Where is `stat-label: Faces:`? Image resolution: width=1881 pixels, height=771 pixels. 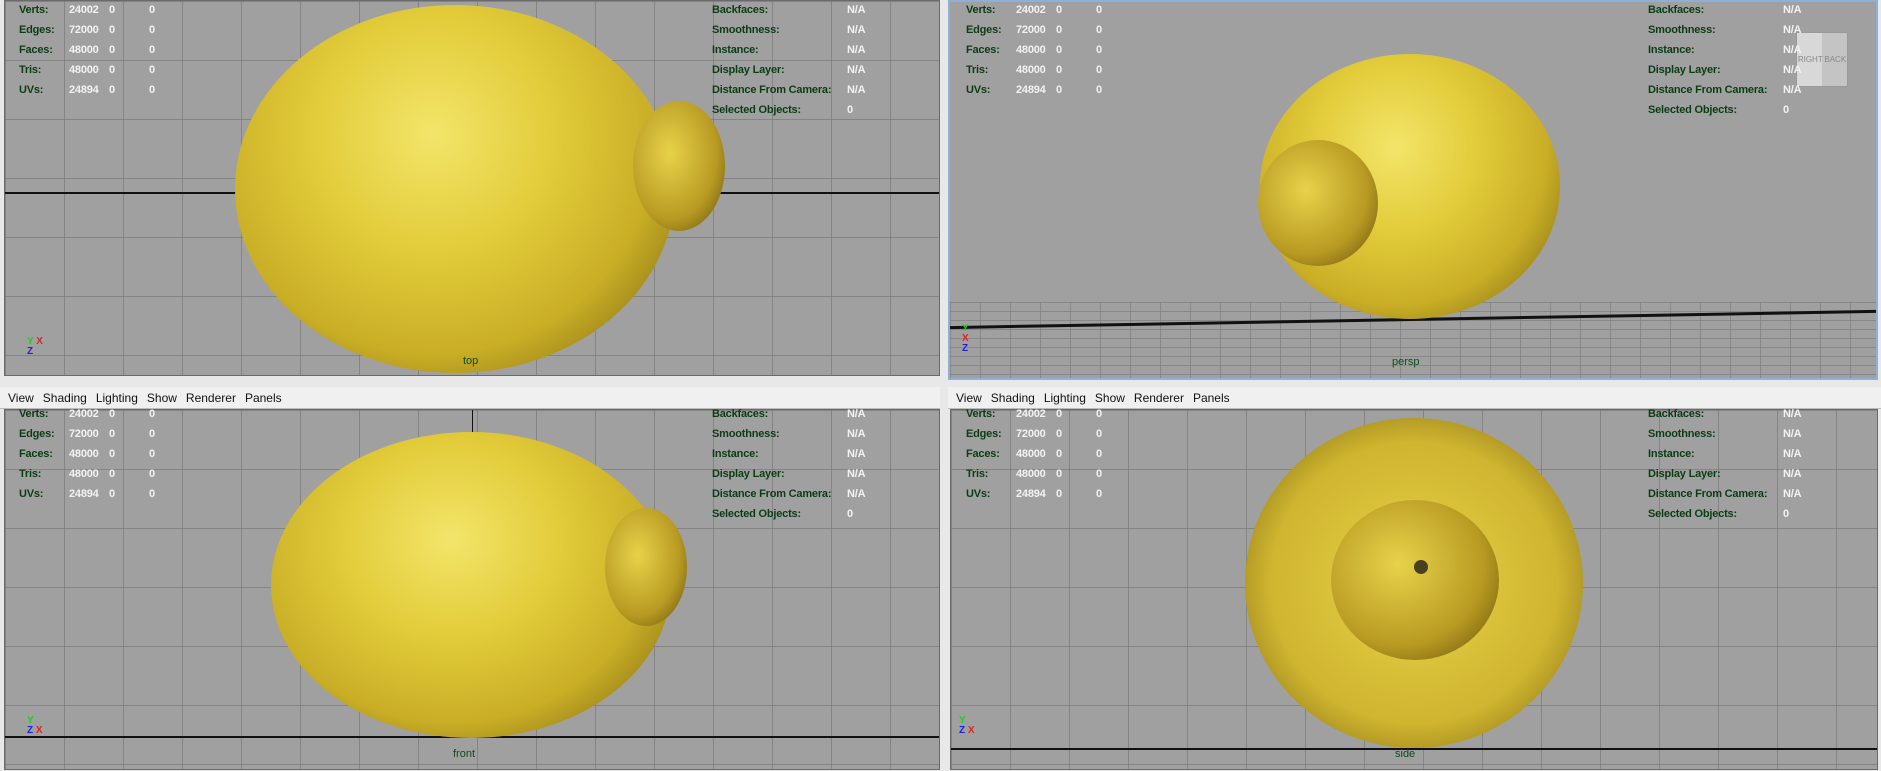
stat-label: Faces: is located at coordinates (983, 50).